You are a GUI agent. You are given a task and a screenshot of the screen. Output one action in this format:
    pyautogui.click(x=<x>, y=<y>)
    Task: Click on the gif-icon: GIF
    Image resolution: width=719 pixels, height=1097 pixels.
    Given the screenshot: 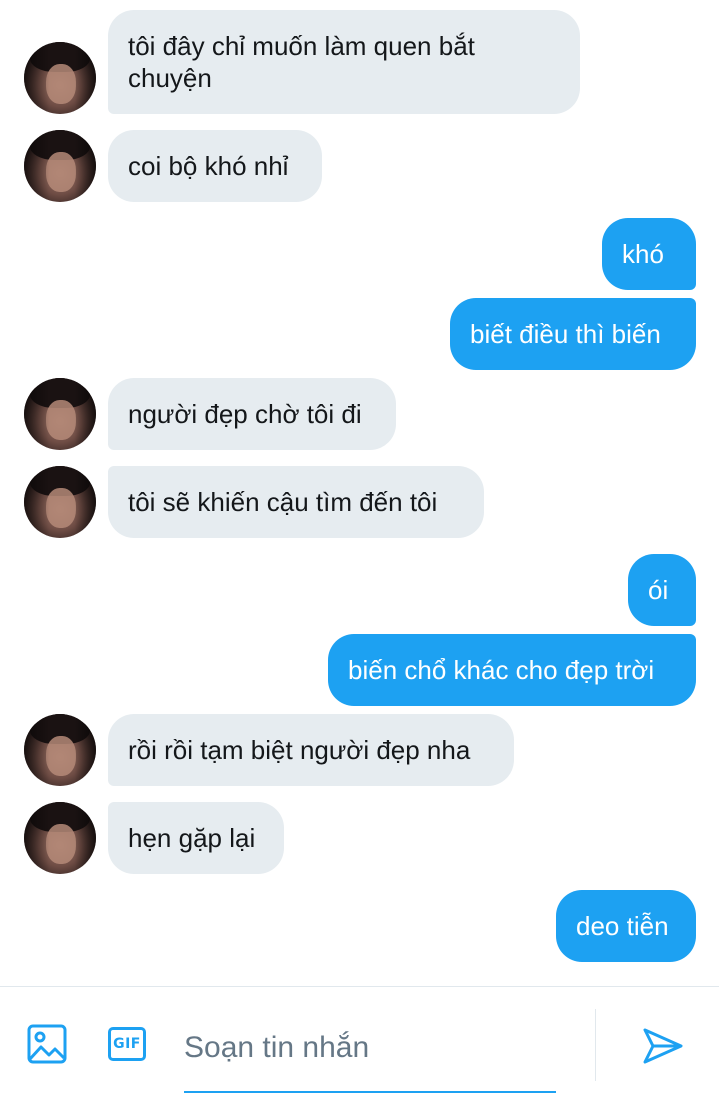 What is the action you would take?
    pyautogui.click(x=127, y=1044)
    